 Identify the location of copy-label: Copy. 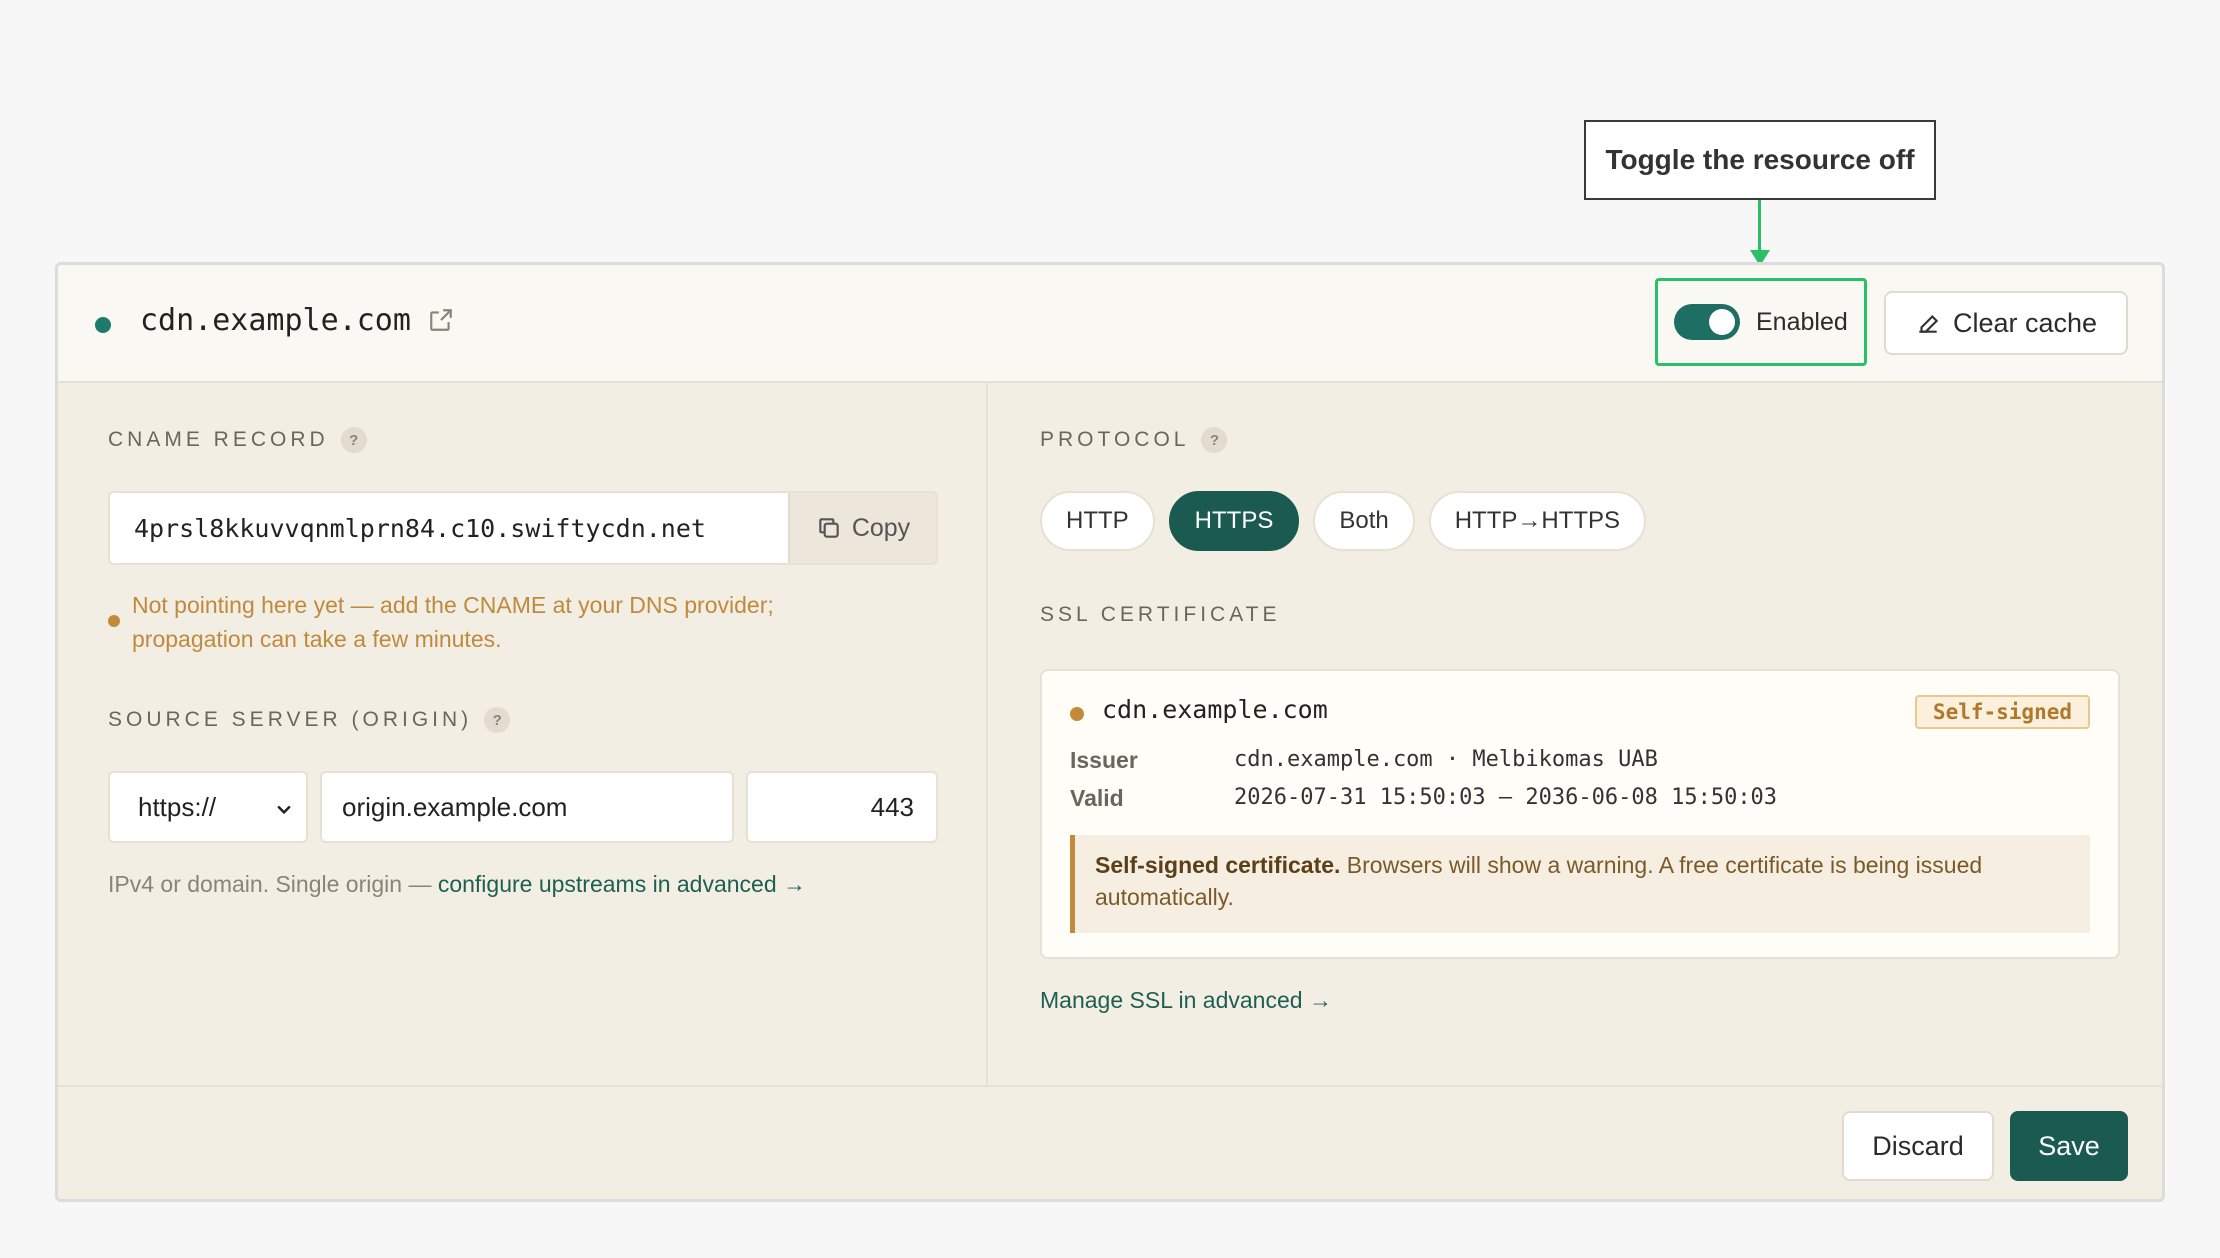
(881, 527).